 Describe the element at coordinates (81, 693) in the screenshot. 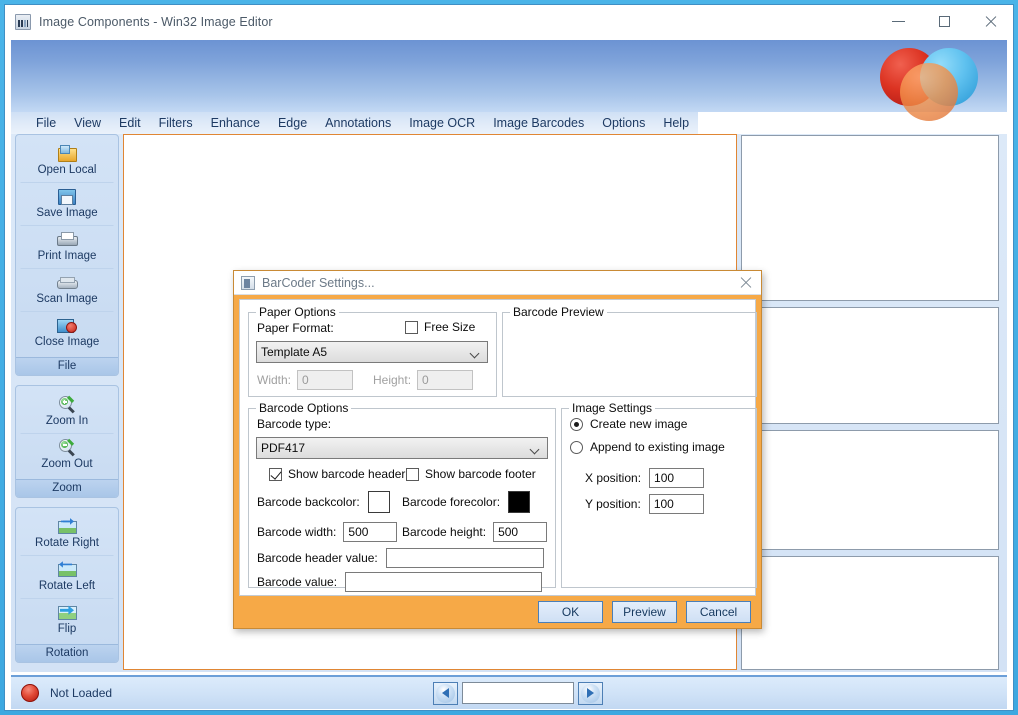

I see `status-text: Not Loaded` at that location.